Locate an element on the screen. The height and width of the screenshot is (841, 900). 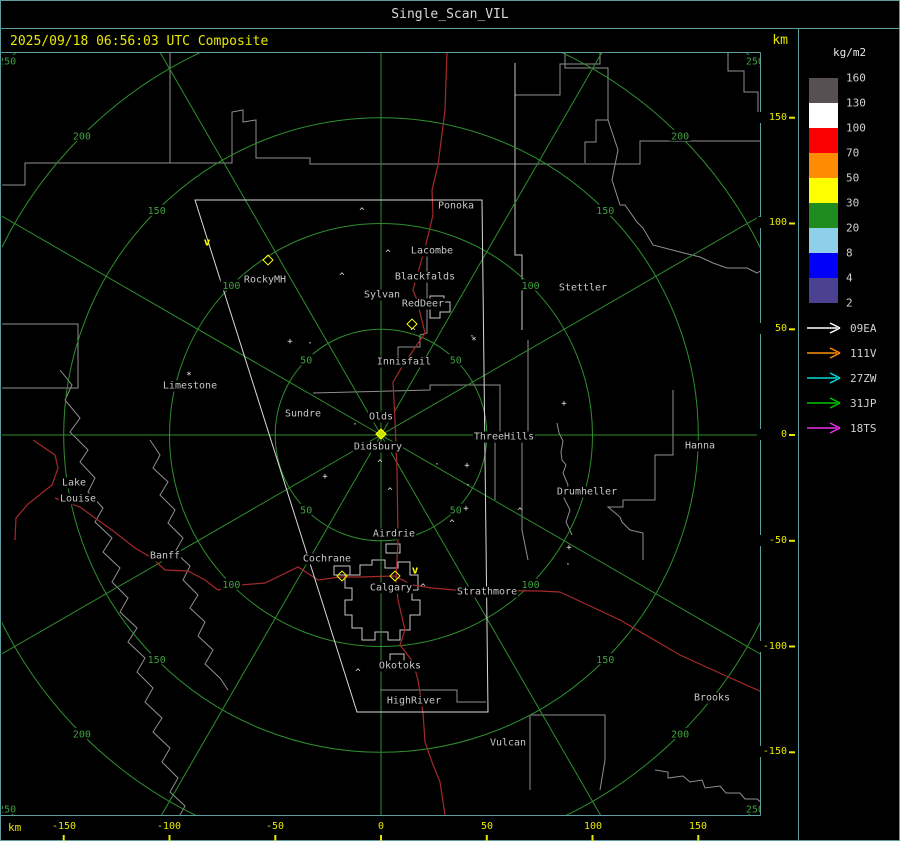
bottom-axis-tick-label: 100 is located at coordinates (593, 826).